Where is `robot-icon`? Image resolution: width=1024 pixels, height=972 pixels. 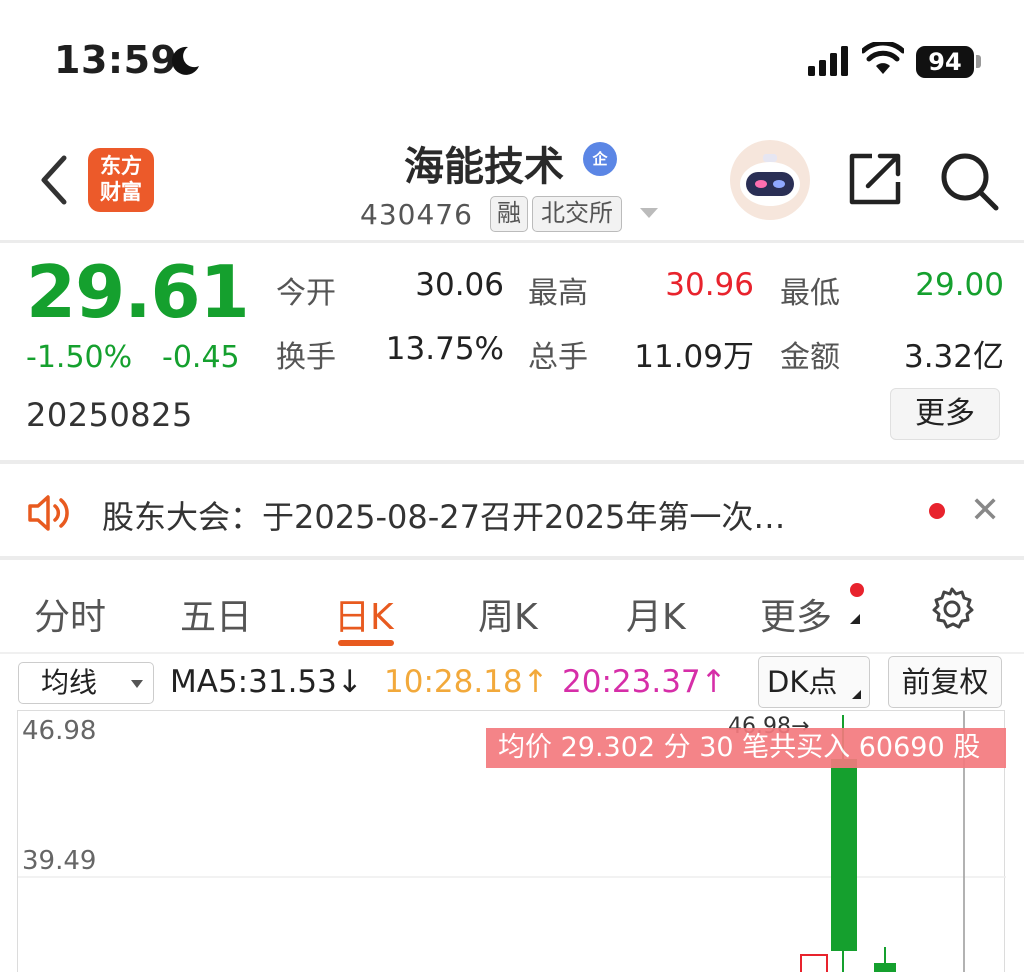
robot-icon is located at coordinates (770, 180).